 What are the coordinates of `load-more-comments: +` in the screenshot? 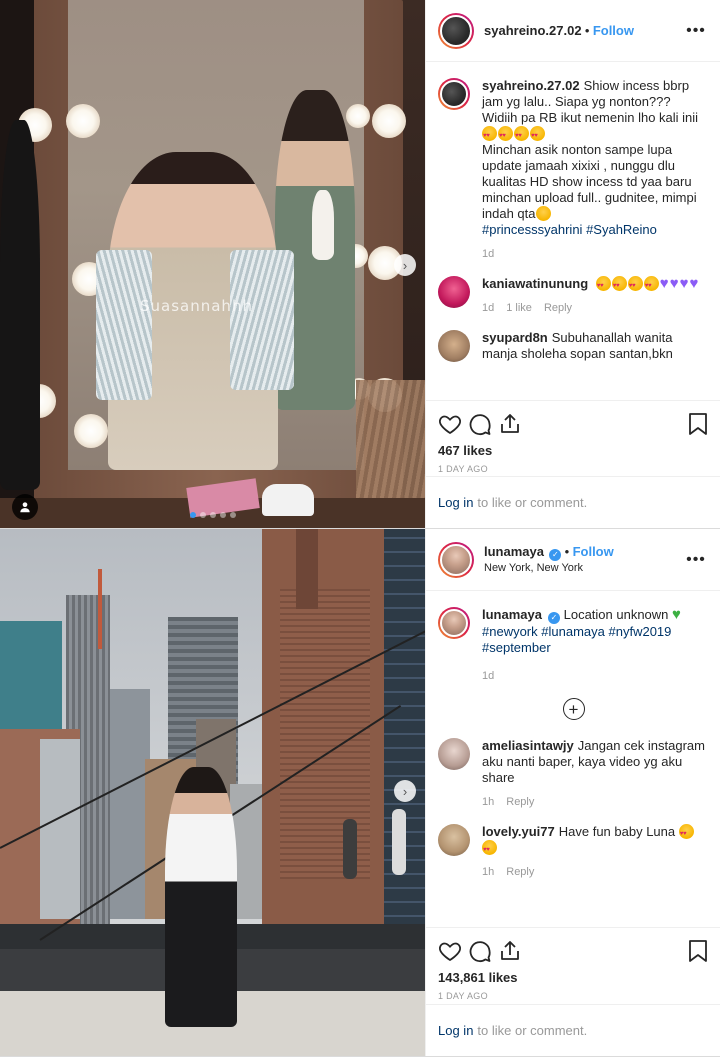 It's located at (573, 709).